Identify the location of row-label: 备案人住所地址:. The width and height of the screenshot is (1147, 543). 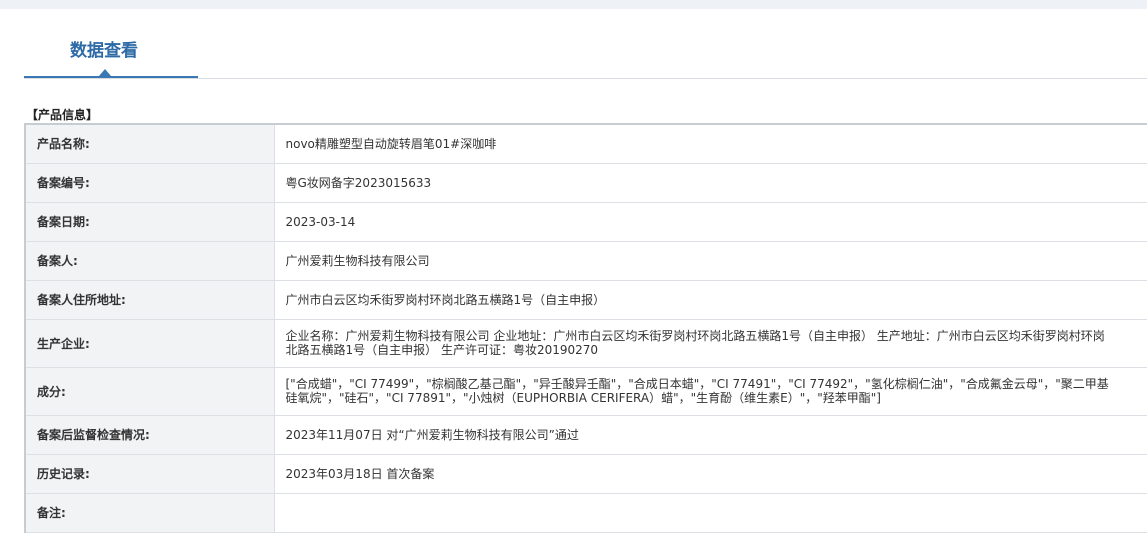
(149, 299).